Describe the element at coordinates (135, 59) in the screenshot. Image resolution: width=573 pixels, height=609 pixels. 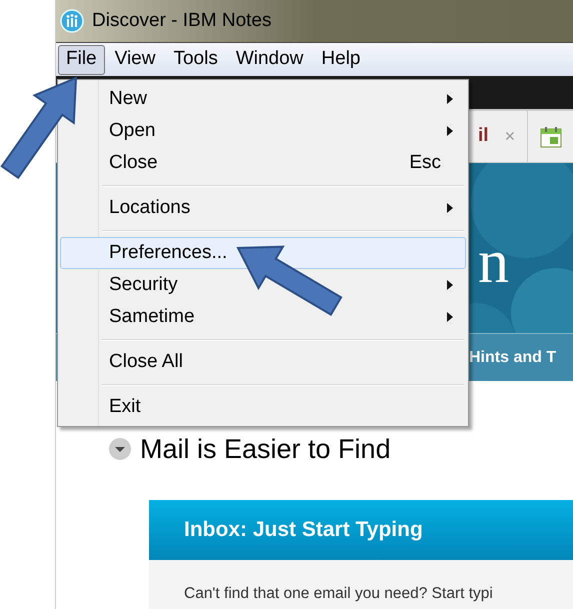
I see `menu-bar-item: View` at that location.